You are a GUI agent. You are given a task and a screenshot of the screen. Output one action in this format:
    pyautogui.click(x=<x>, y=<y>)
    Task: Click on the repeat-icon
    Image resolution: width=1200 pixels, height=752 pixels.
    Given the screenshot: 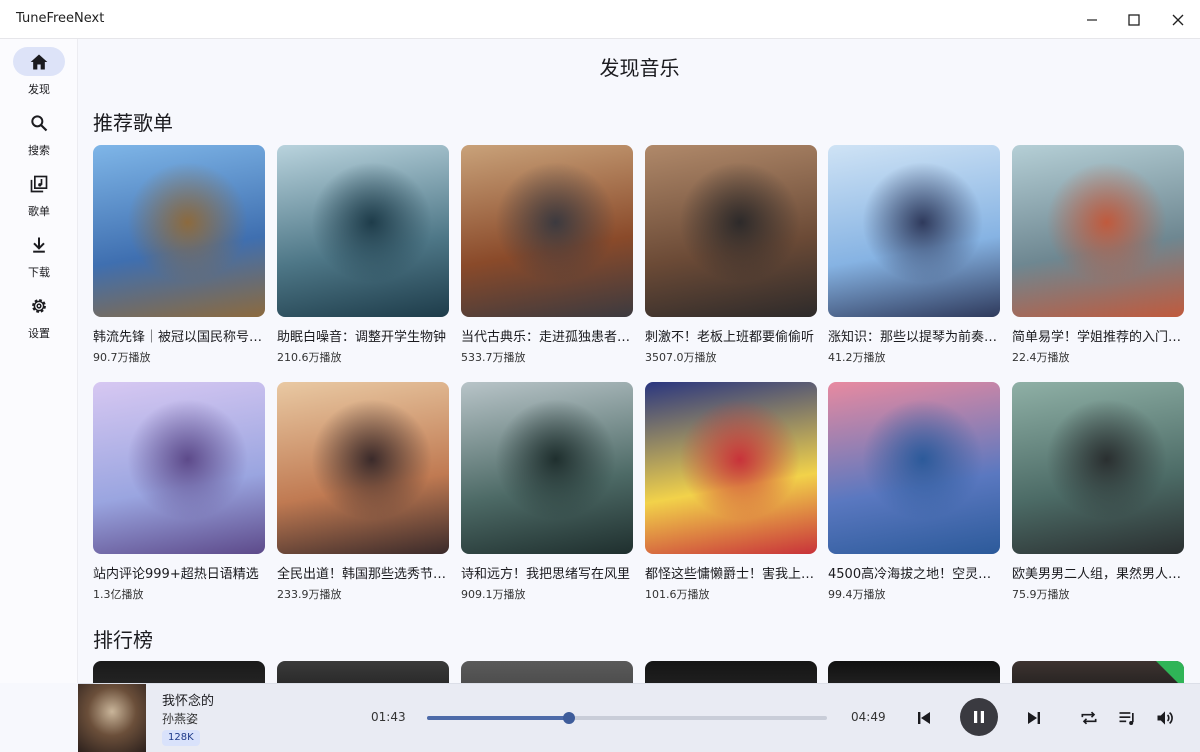 What is the action you would take?
    pyautogui.click(x=1089, y=718)
    